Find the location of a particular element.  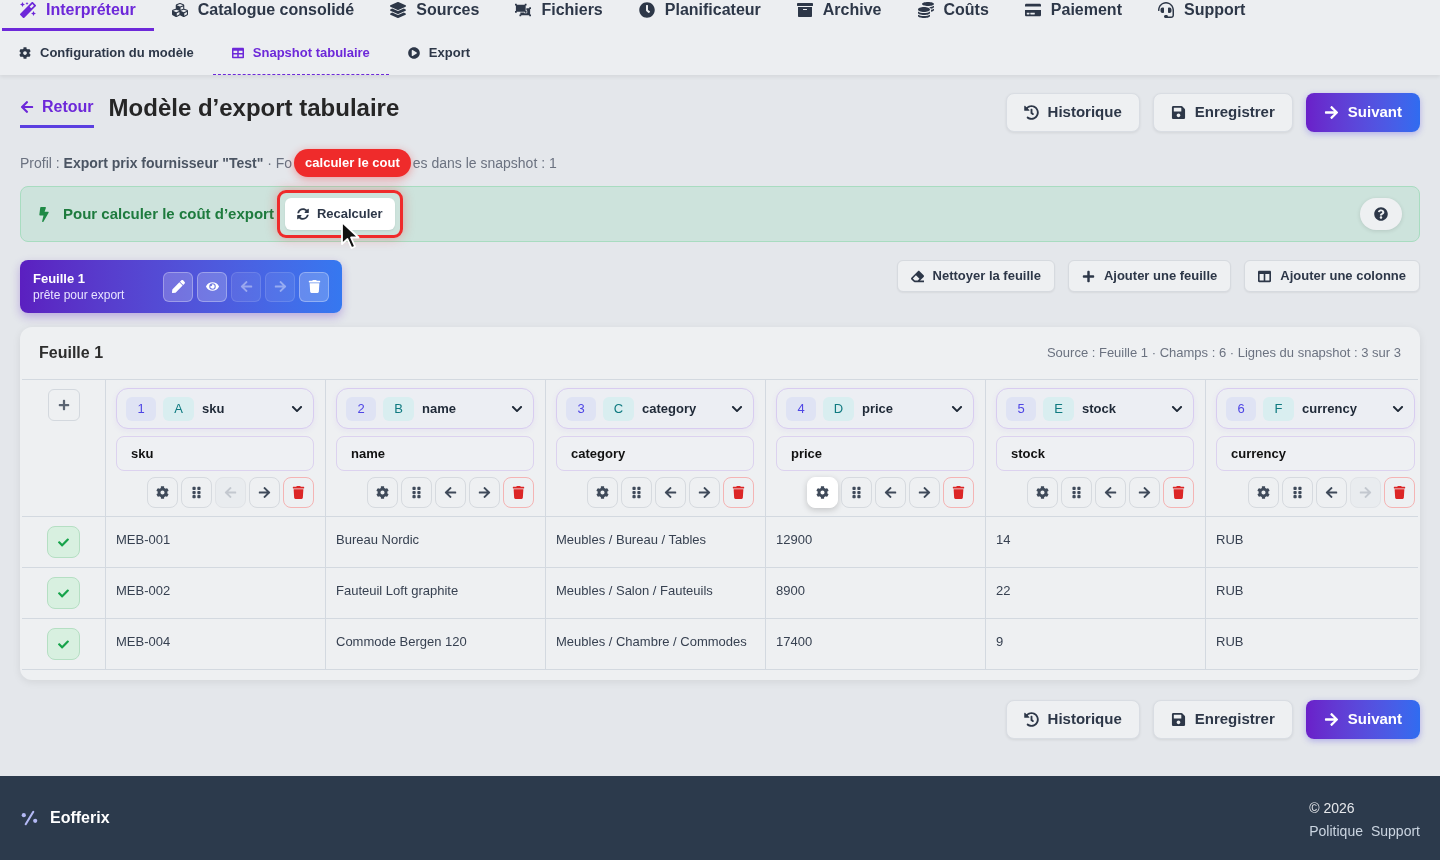

recalculate-button: Recalculer is located at coordinates (339, 214).